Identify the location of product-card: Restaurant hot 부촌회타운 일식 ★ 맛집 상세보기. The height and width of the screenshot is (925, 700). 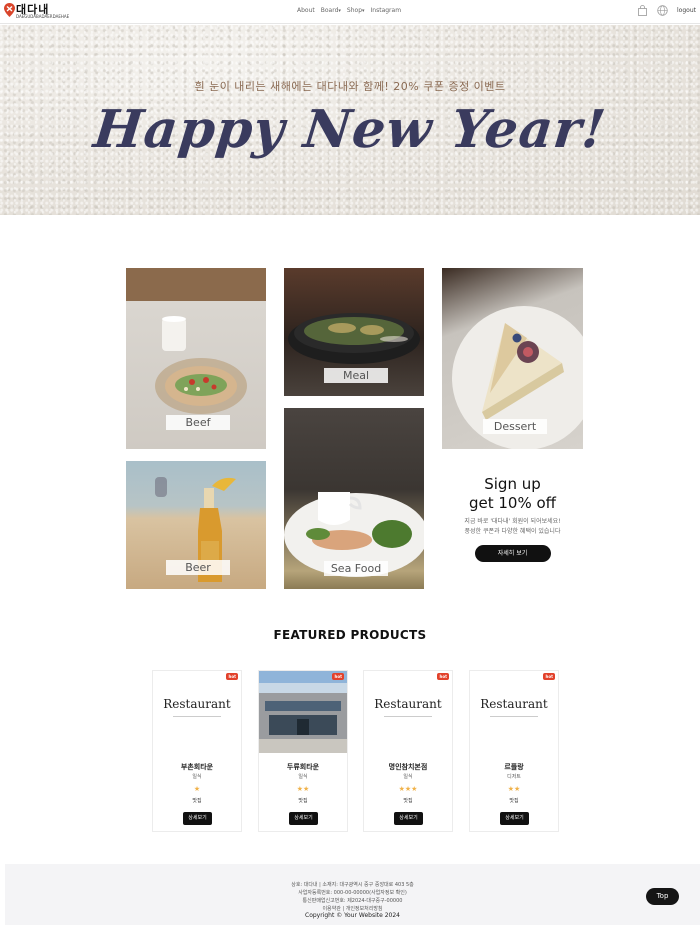
(197, 751).